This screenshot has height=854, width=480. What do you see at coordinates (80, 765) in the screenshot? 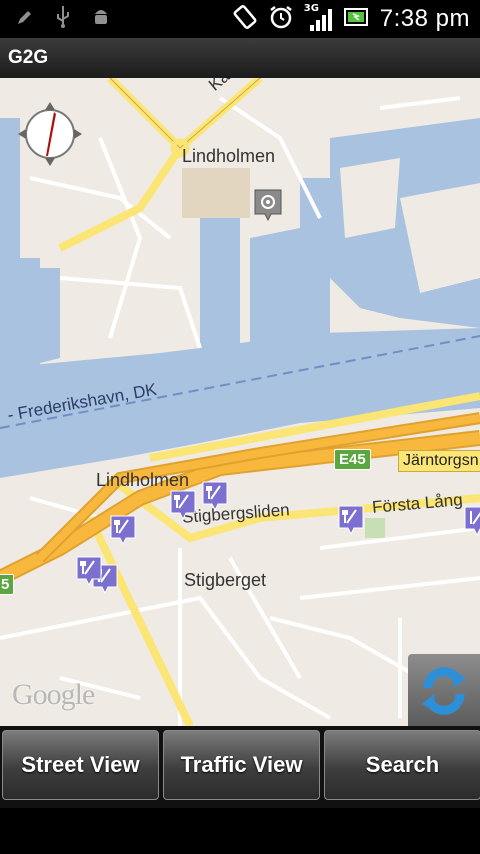
I see `street-view-button: Street View` at bounding box center [80, 765].